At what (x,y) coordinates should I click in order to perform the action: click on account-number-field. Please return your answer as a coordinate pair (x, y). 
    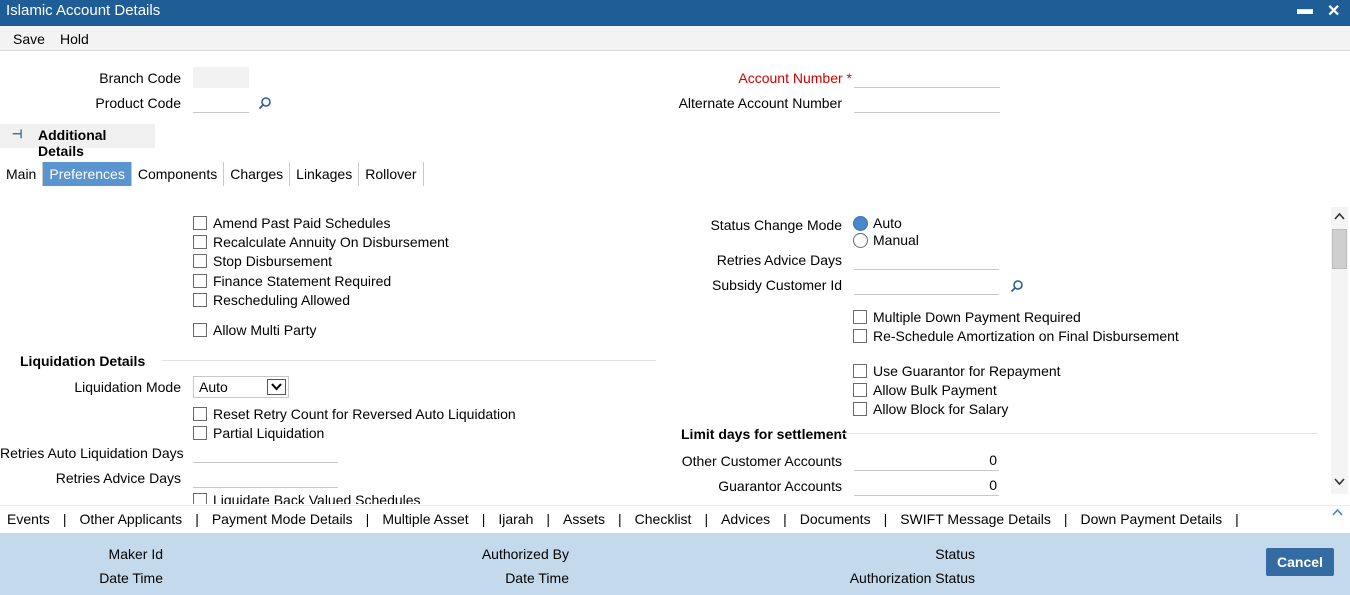
    Looking at the image, I should click on (927, 77).